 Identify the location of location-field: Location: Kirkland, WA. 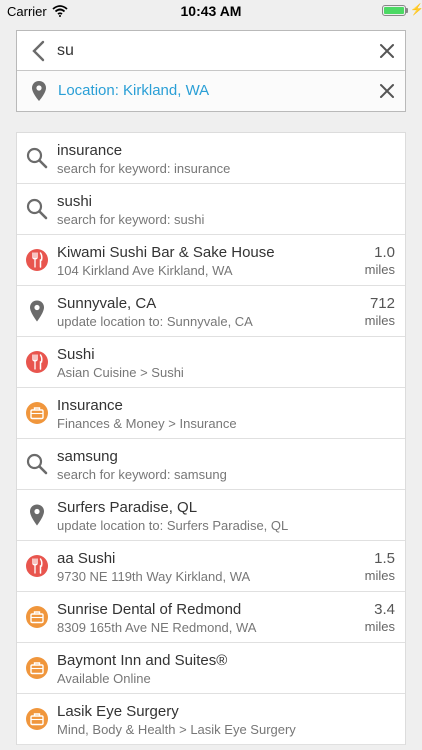
(133, 90).